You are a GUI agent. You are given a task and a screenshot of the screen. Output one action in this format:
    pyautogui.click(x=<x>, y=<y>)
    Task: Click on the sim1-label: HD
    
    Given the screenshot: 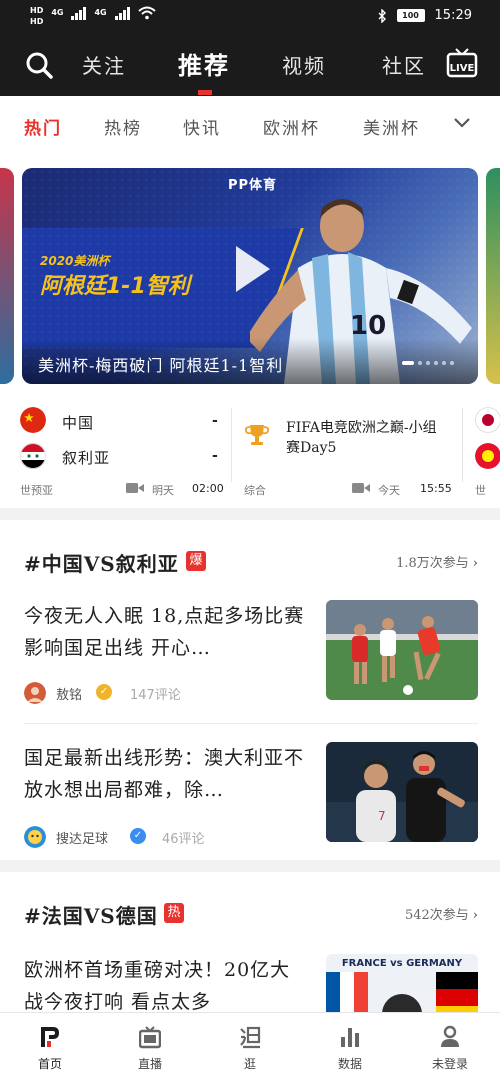 What is the action you would take?
    pyautogui.click(x=37, y=10)
    